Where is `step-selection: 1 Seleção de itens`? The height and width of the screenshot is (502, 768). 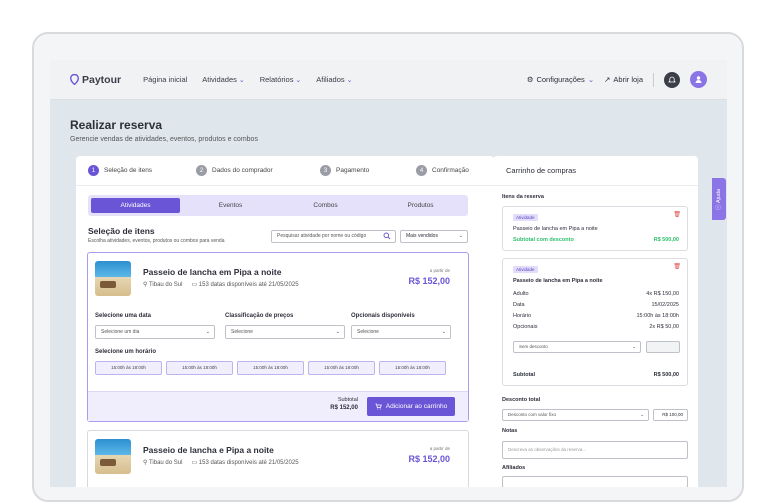 step-selection: 1 Seleção de itens is located at coordinates (120, 170).